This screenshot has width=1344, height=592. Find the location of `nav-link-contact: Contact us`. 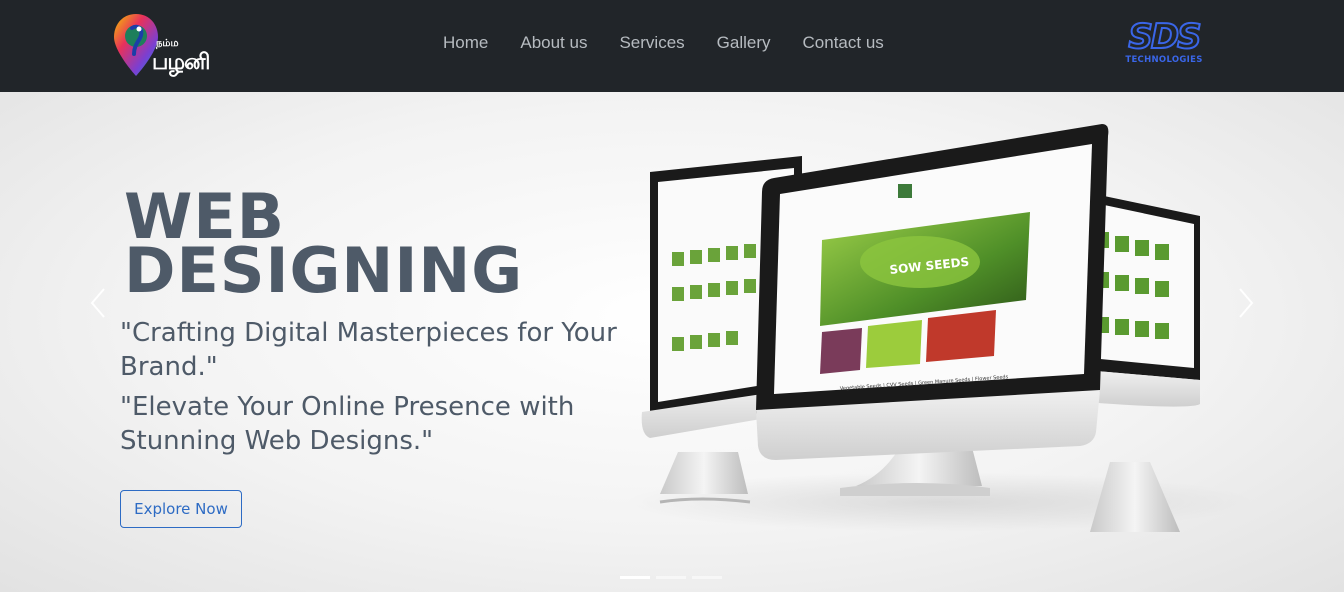

nav-link-contact: Contact us is located at coordinates (843, 43).